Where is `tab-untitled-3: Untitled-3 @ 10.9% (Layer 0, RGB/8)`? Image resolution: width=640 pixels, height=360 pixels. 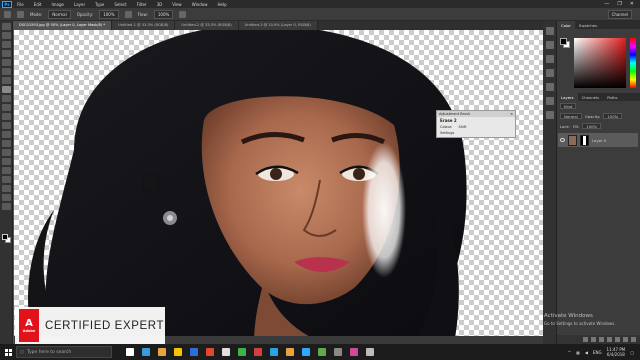 tab-untitled-3: Untitled-3 @ 10.9% (Layer 0, RGB/8) is located at coordinates (278, 25).